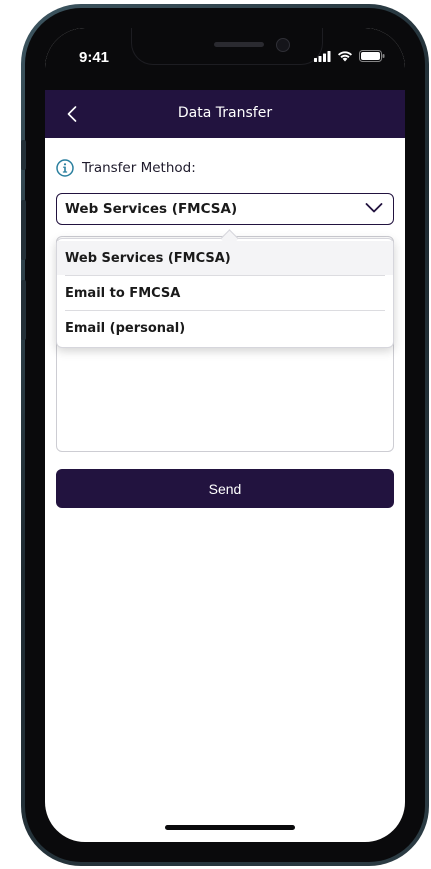 This screenshot has width=431, height=869. Describe the element at coordinates (374, 208) in the screenshot. I see `chevron-down-icon` at that location.